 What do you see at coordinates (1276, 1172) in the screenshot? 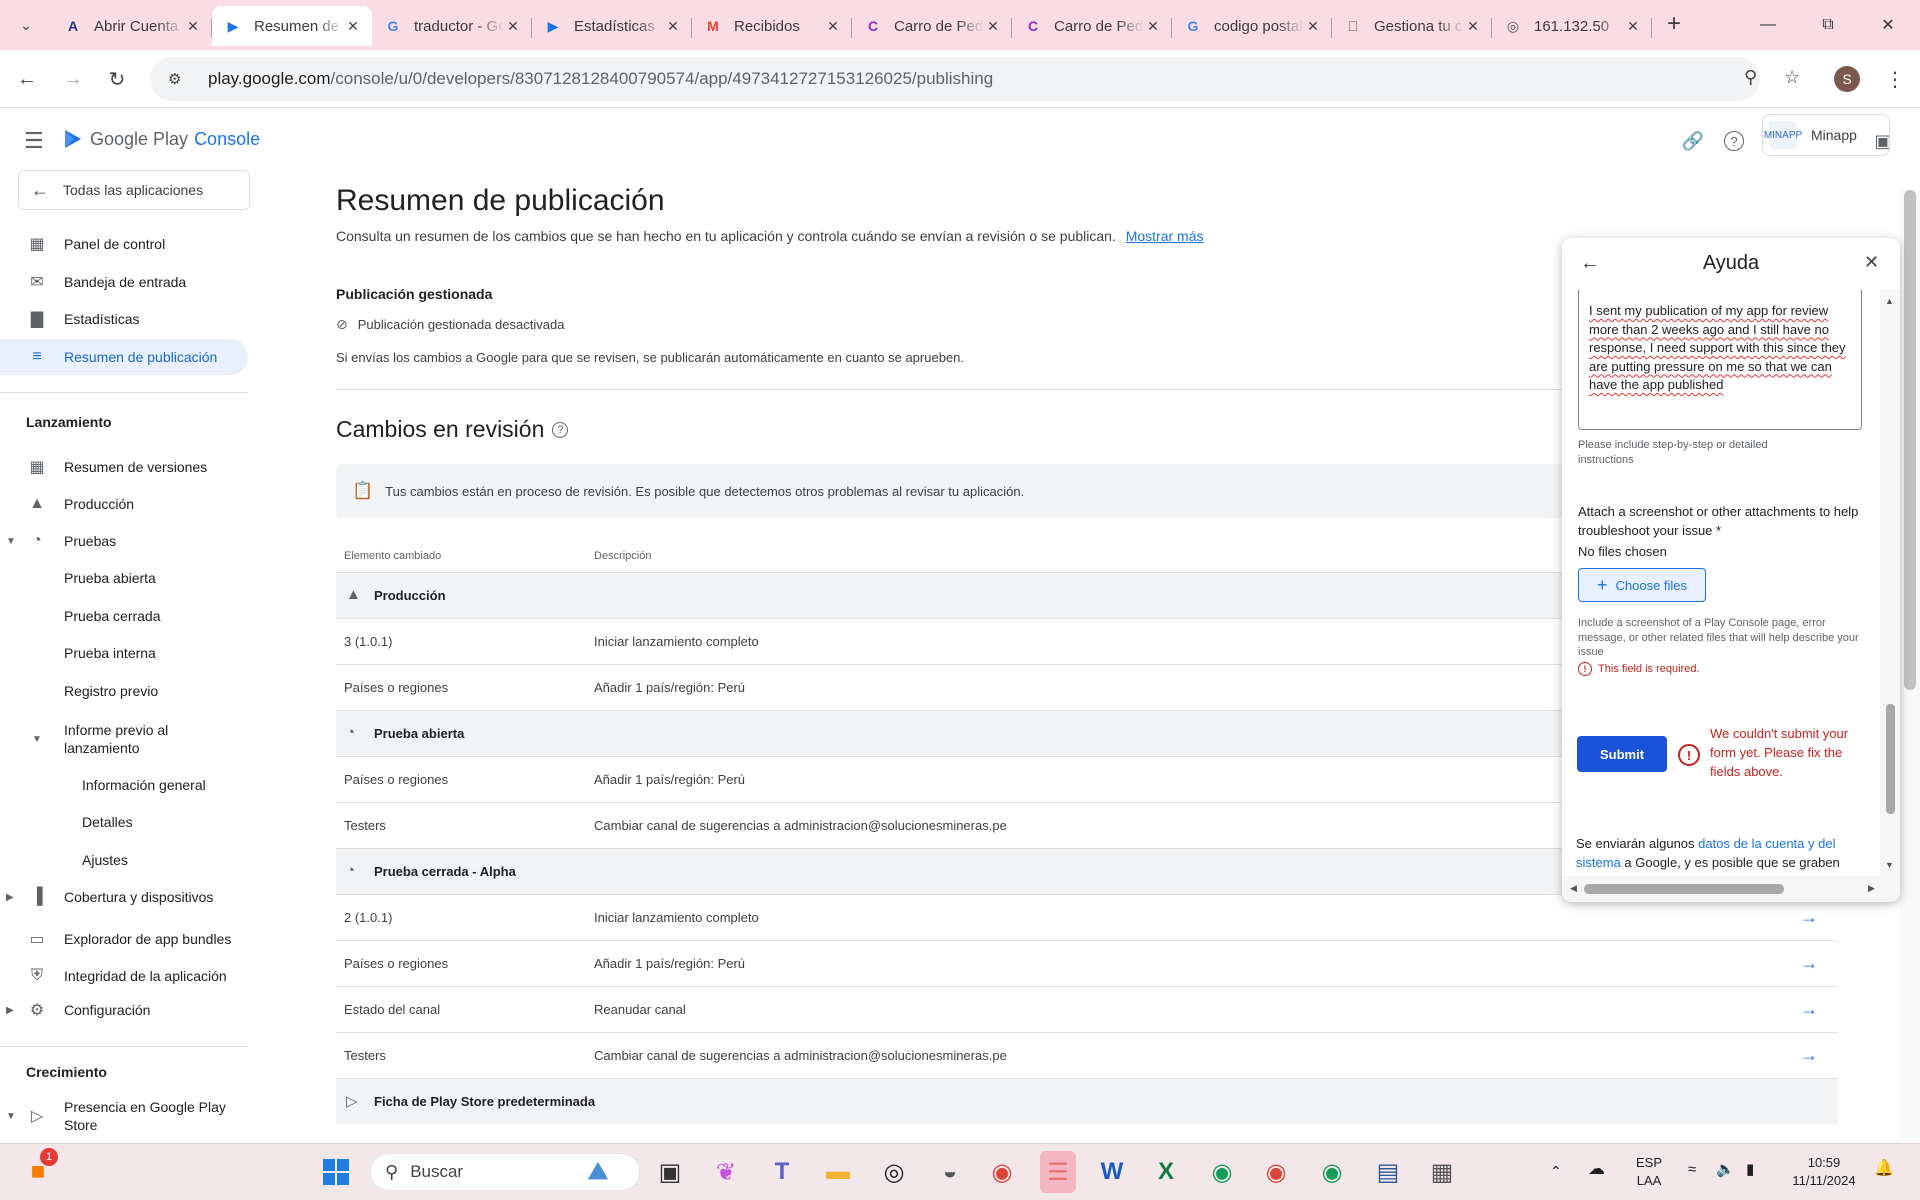
I see `chrome-profile-s-icon: ◉` at bounding box center [1276, 1172].